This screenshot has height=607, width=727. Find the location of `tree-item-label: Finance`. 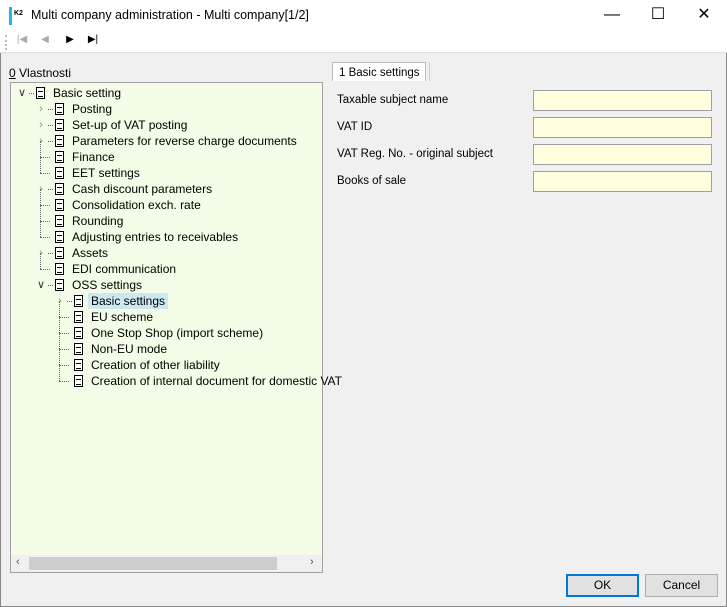

tree-item-label: Finance is located at coordinates (93, 157).